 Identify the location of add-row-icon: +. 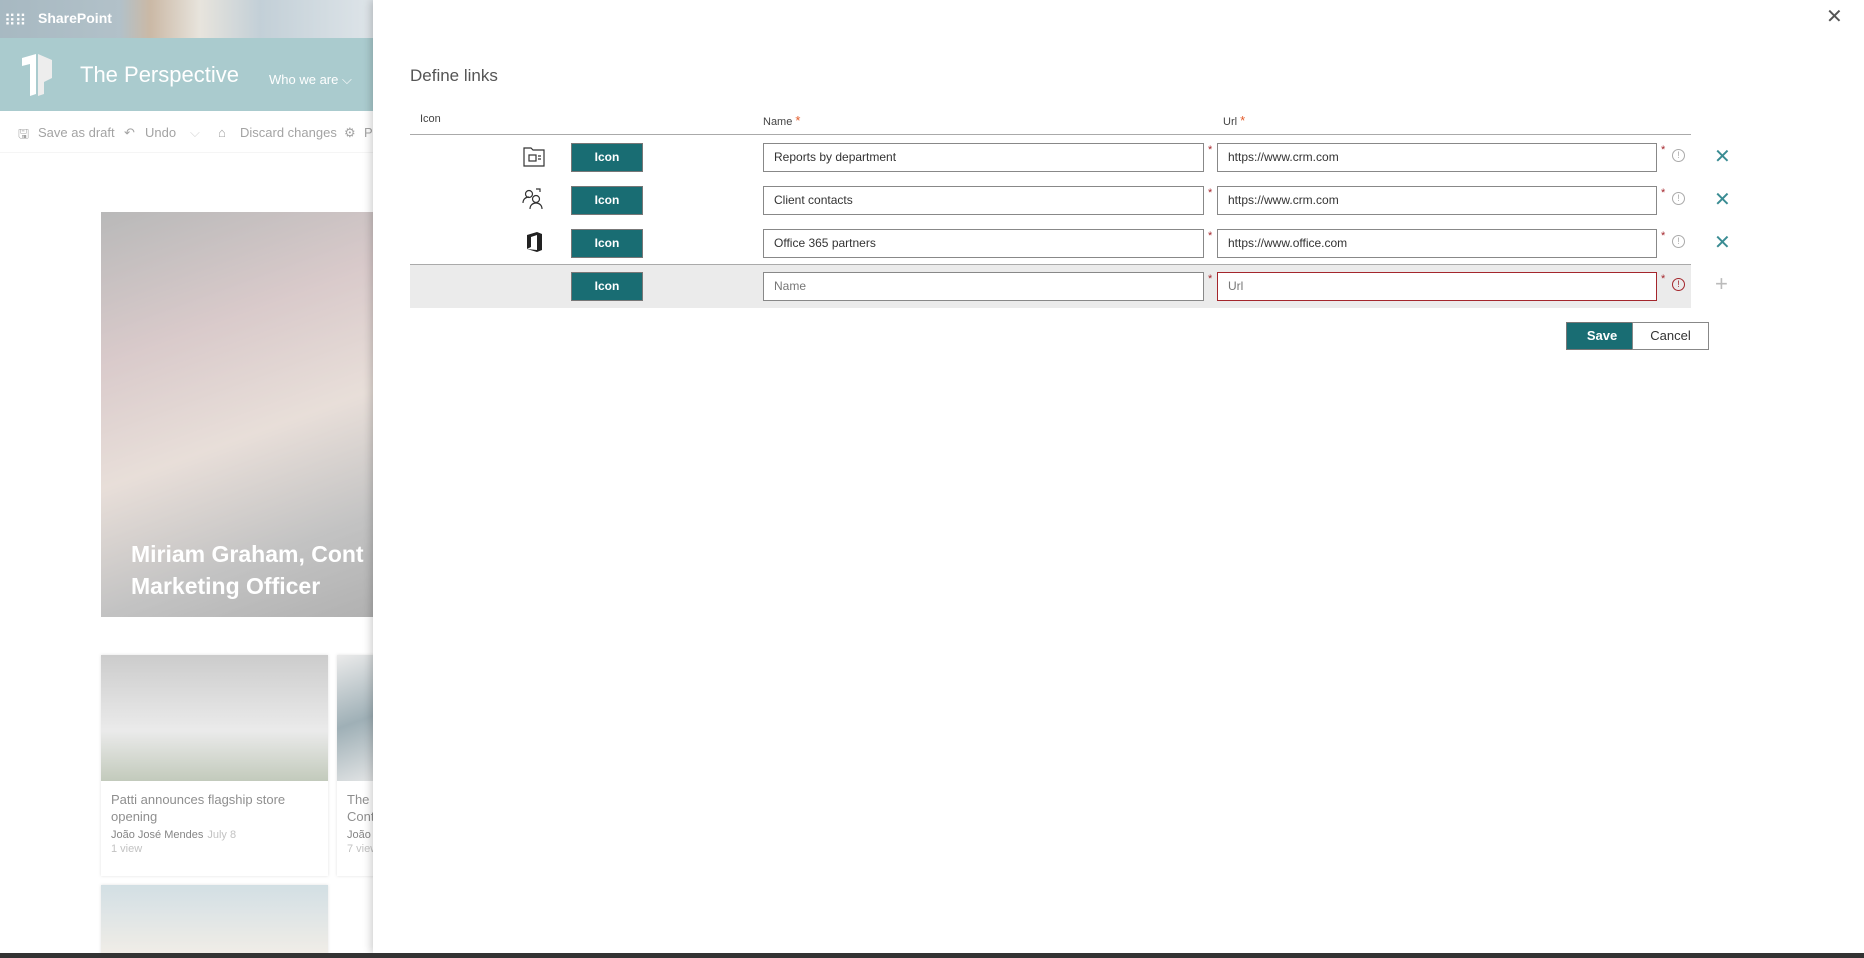
(1721, 284).